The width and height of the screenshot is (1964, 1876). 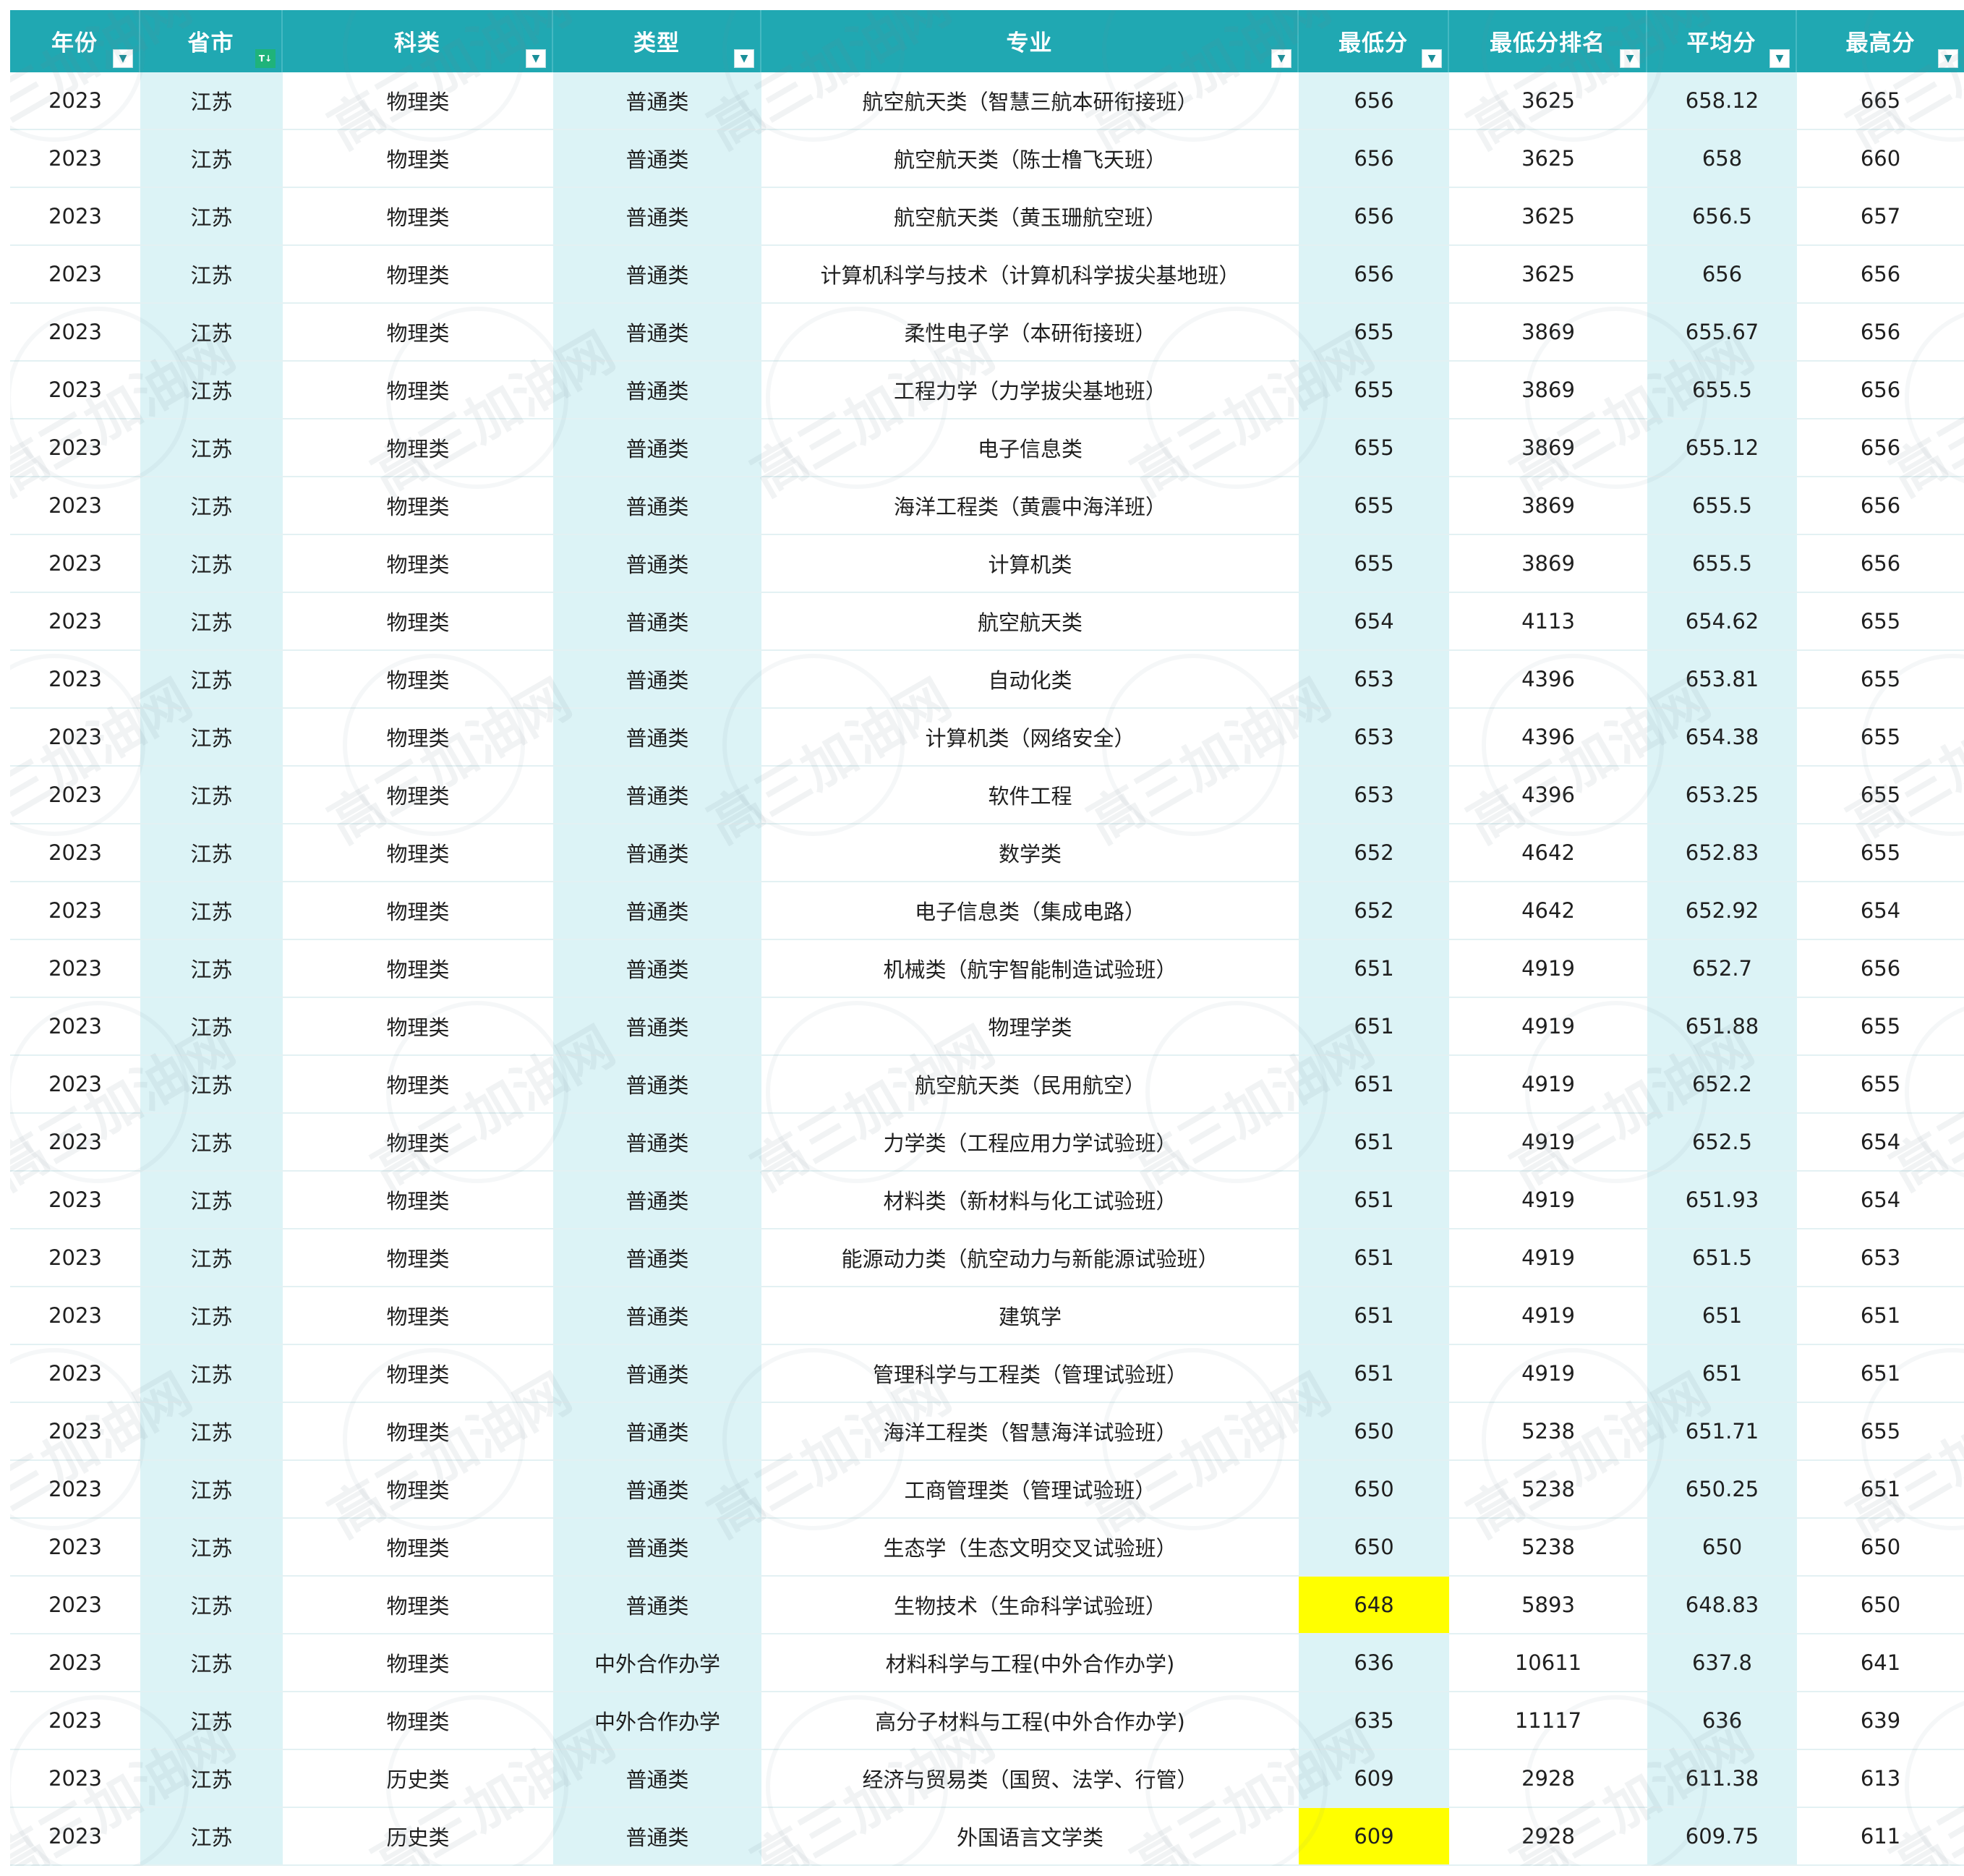 I want to click on cell-max-score: 651, so click(x=1880, y=1316).